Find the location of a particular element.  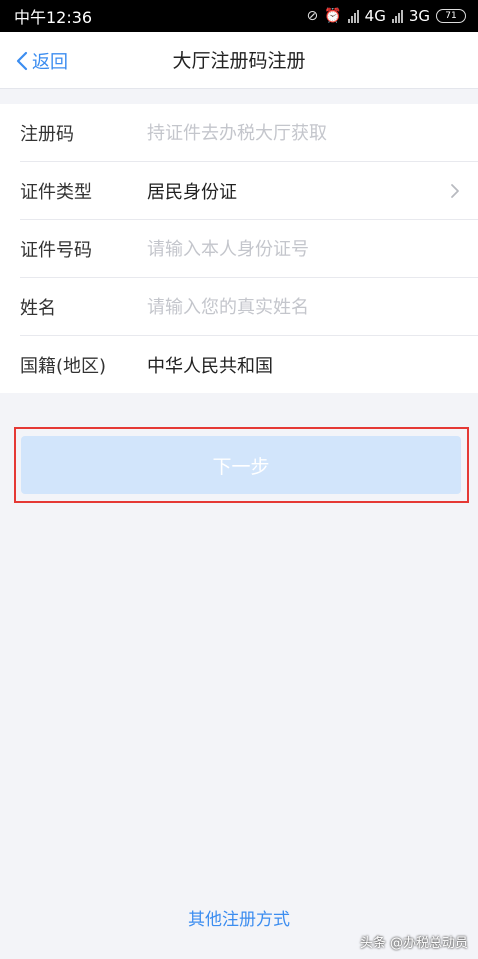

battery-icon: 71 is located at coordinates (451, 16).